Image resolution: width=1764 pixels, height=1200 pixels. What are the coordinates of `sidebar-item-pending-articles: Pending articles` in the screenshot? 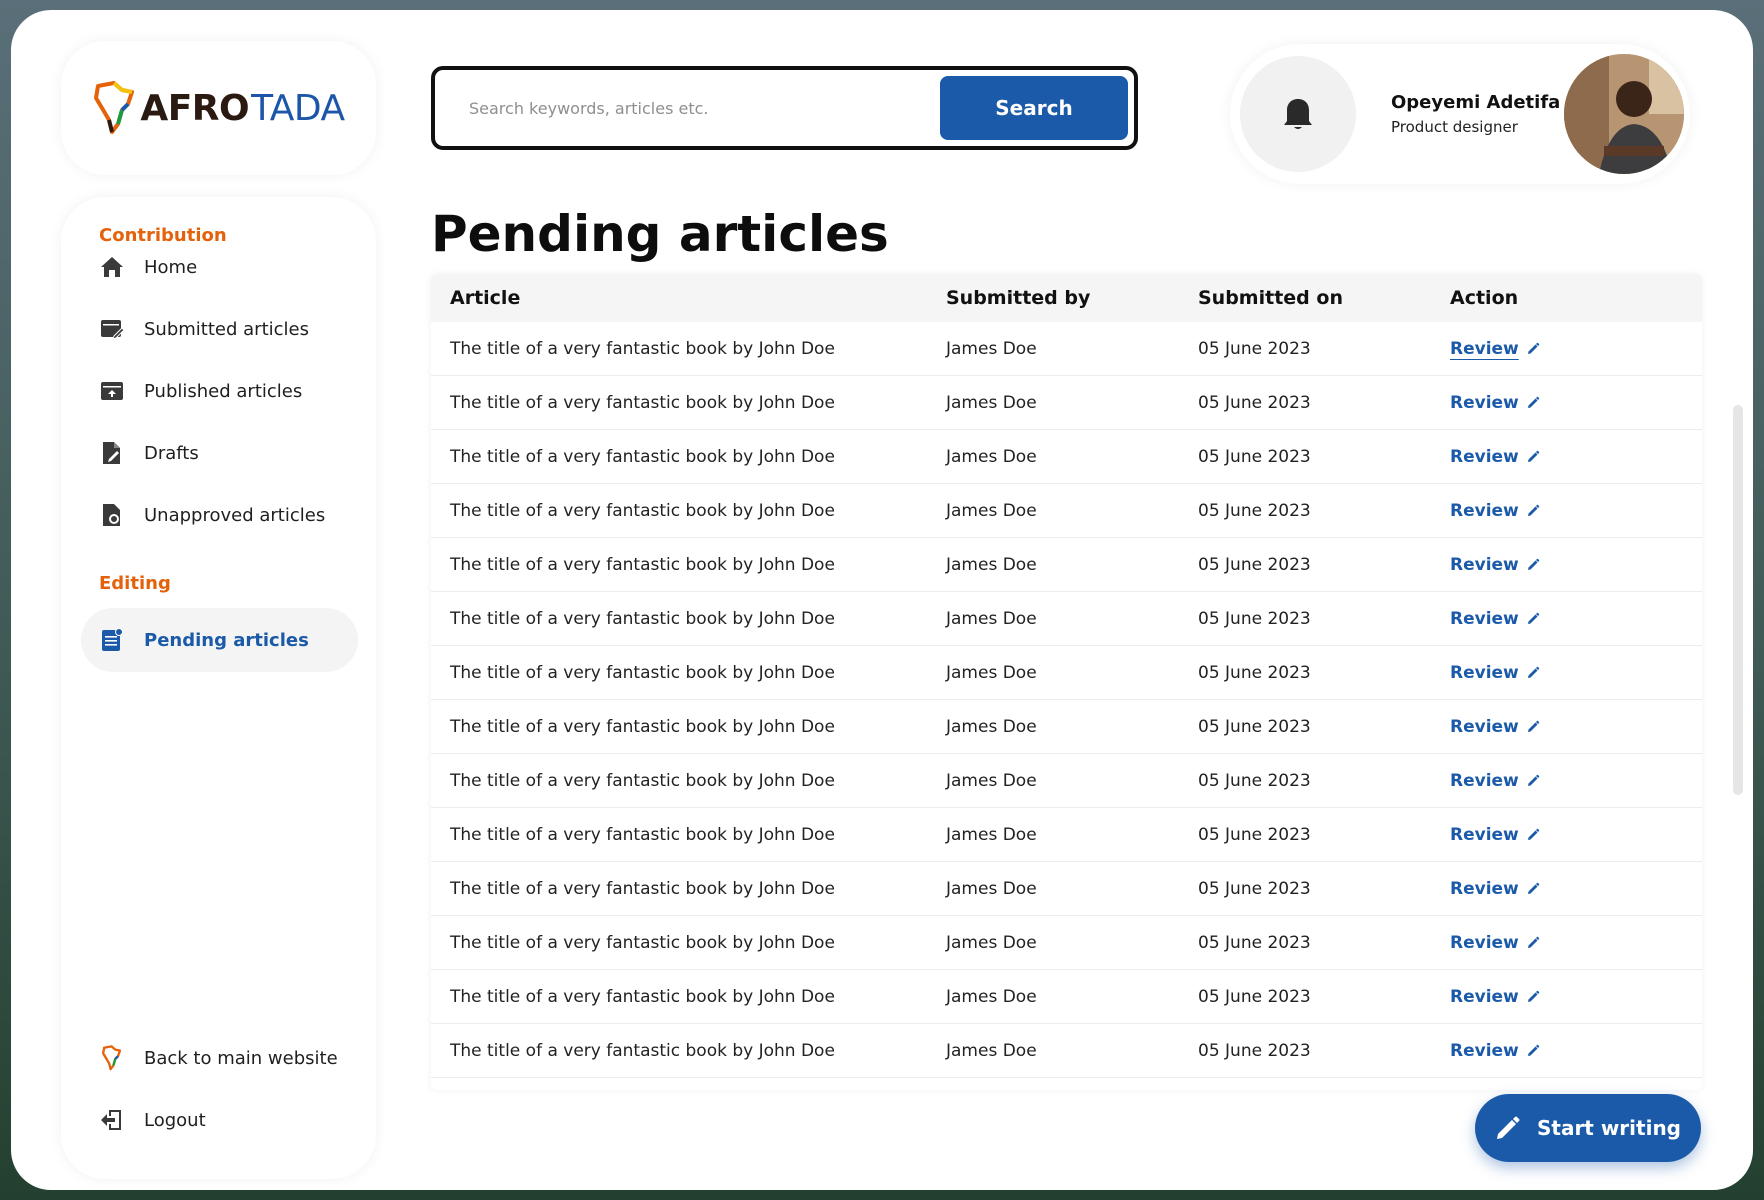 It's located at (219, 640).